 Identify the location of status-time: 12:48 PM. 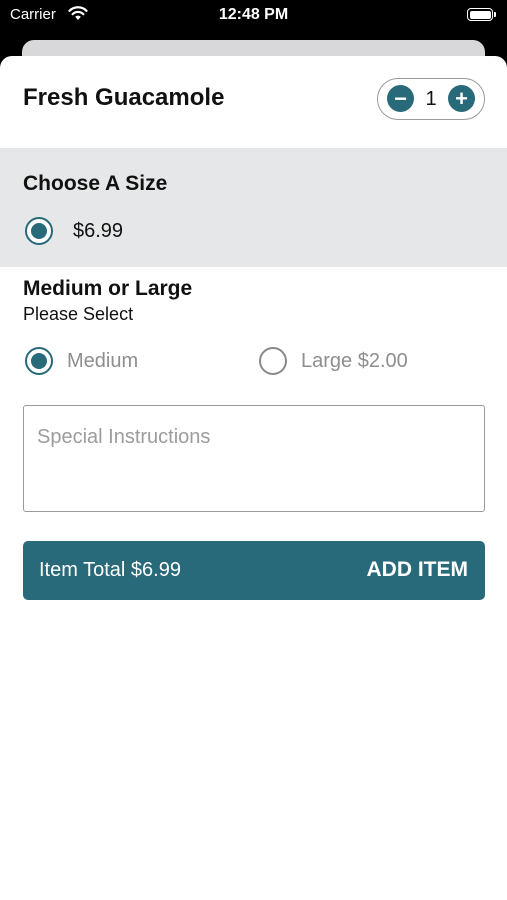
(253, 14).